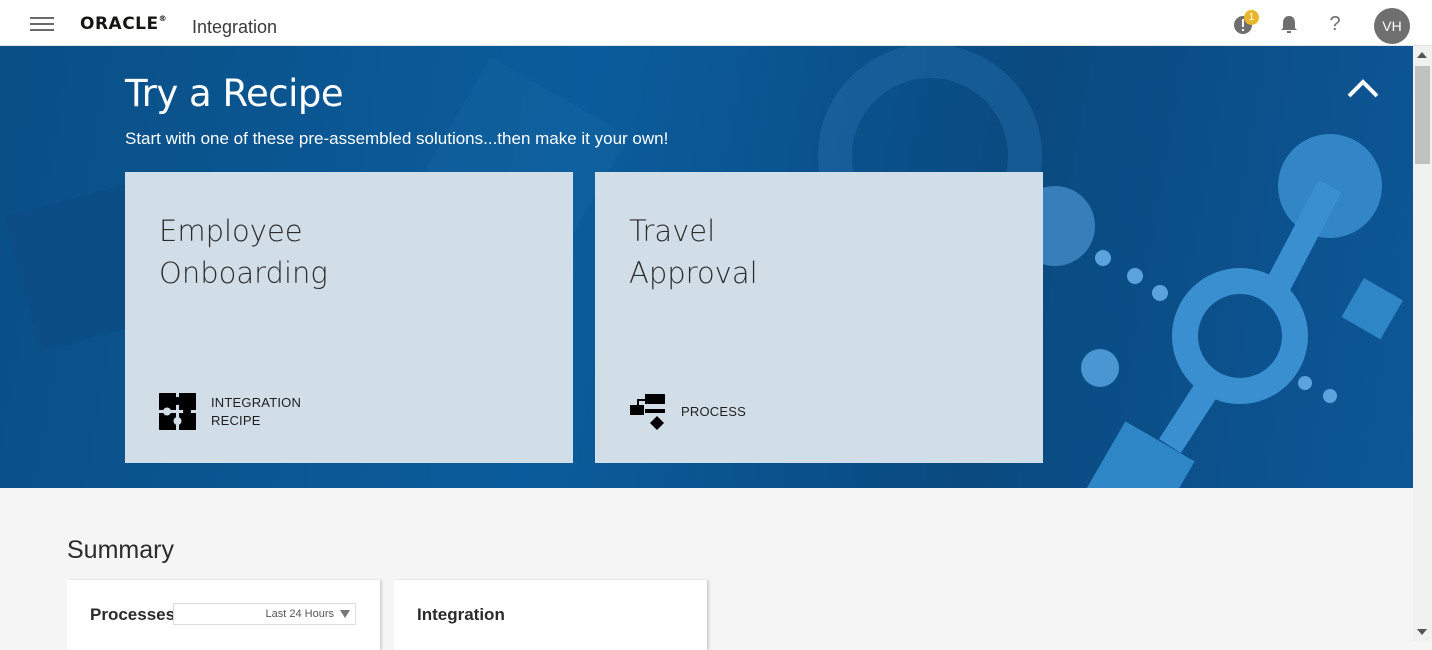  I want to click on select-value: Last 24 Hours, so click(299, 614).